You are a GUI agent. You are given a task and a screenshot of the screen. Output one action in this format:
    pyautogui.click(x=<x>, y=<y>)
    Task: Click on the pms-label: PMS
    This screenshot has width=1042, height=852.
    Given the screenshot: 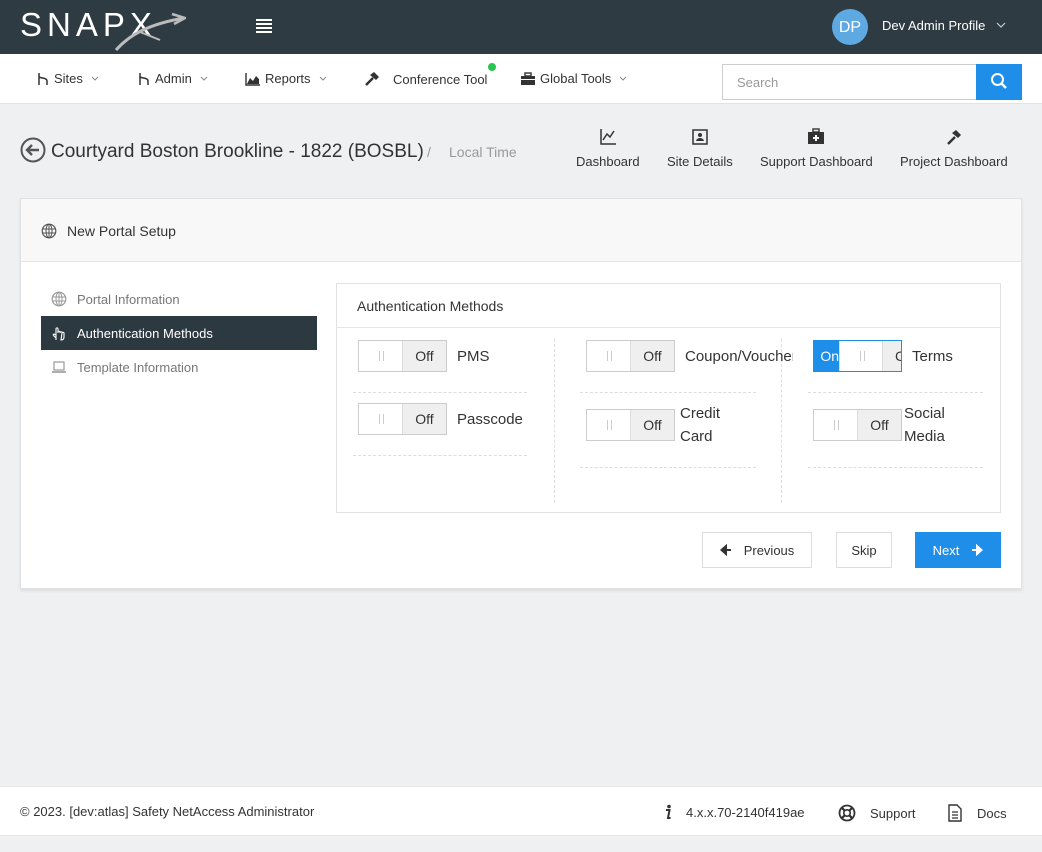 What is the action you would take?
    pyautogui.click(x=473, y=356)
    